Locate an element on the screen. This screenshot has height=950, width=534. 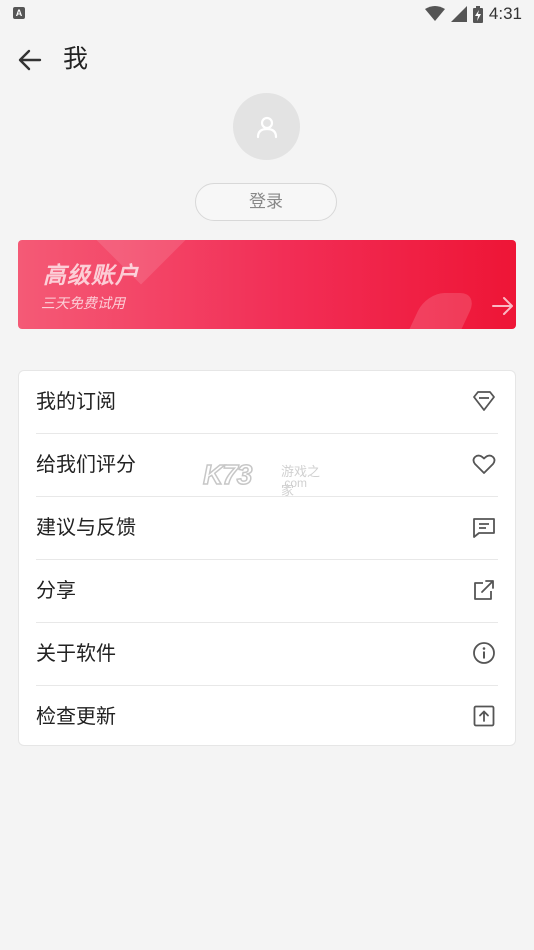
signal-icon is located at coordinates (458, 14).